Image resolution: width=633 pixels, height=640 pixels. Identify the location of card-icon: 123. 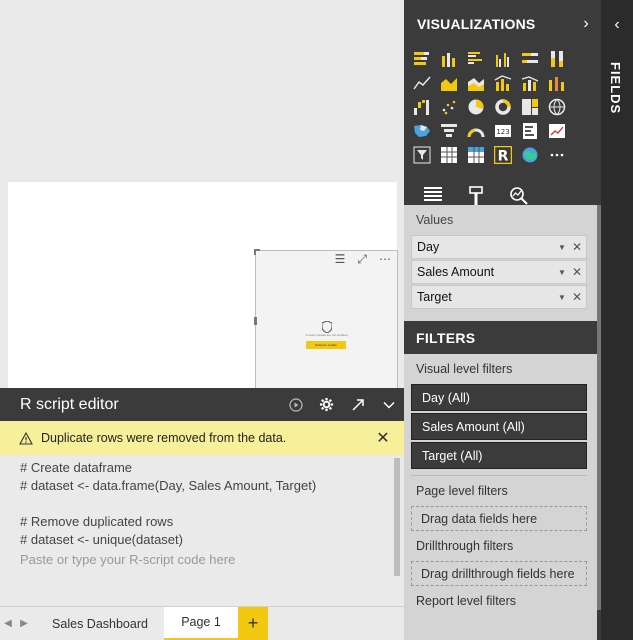
(503, 131).